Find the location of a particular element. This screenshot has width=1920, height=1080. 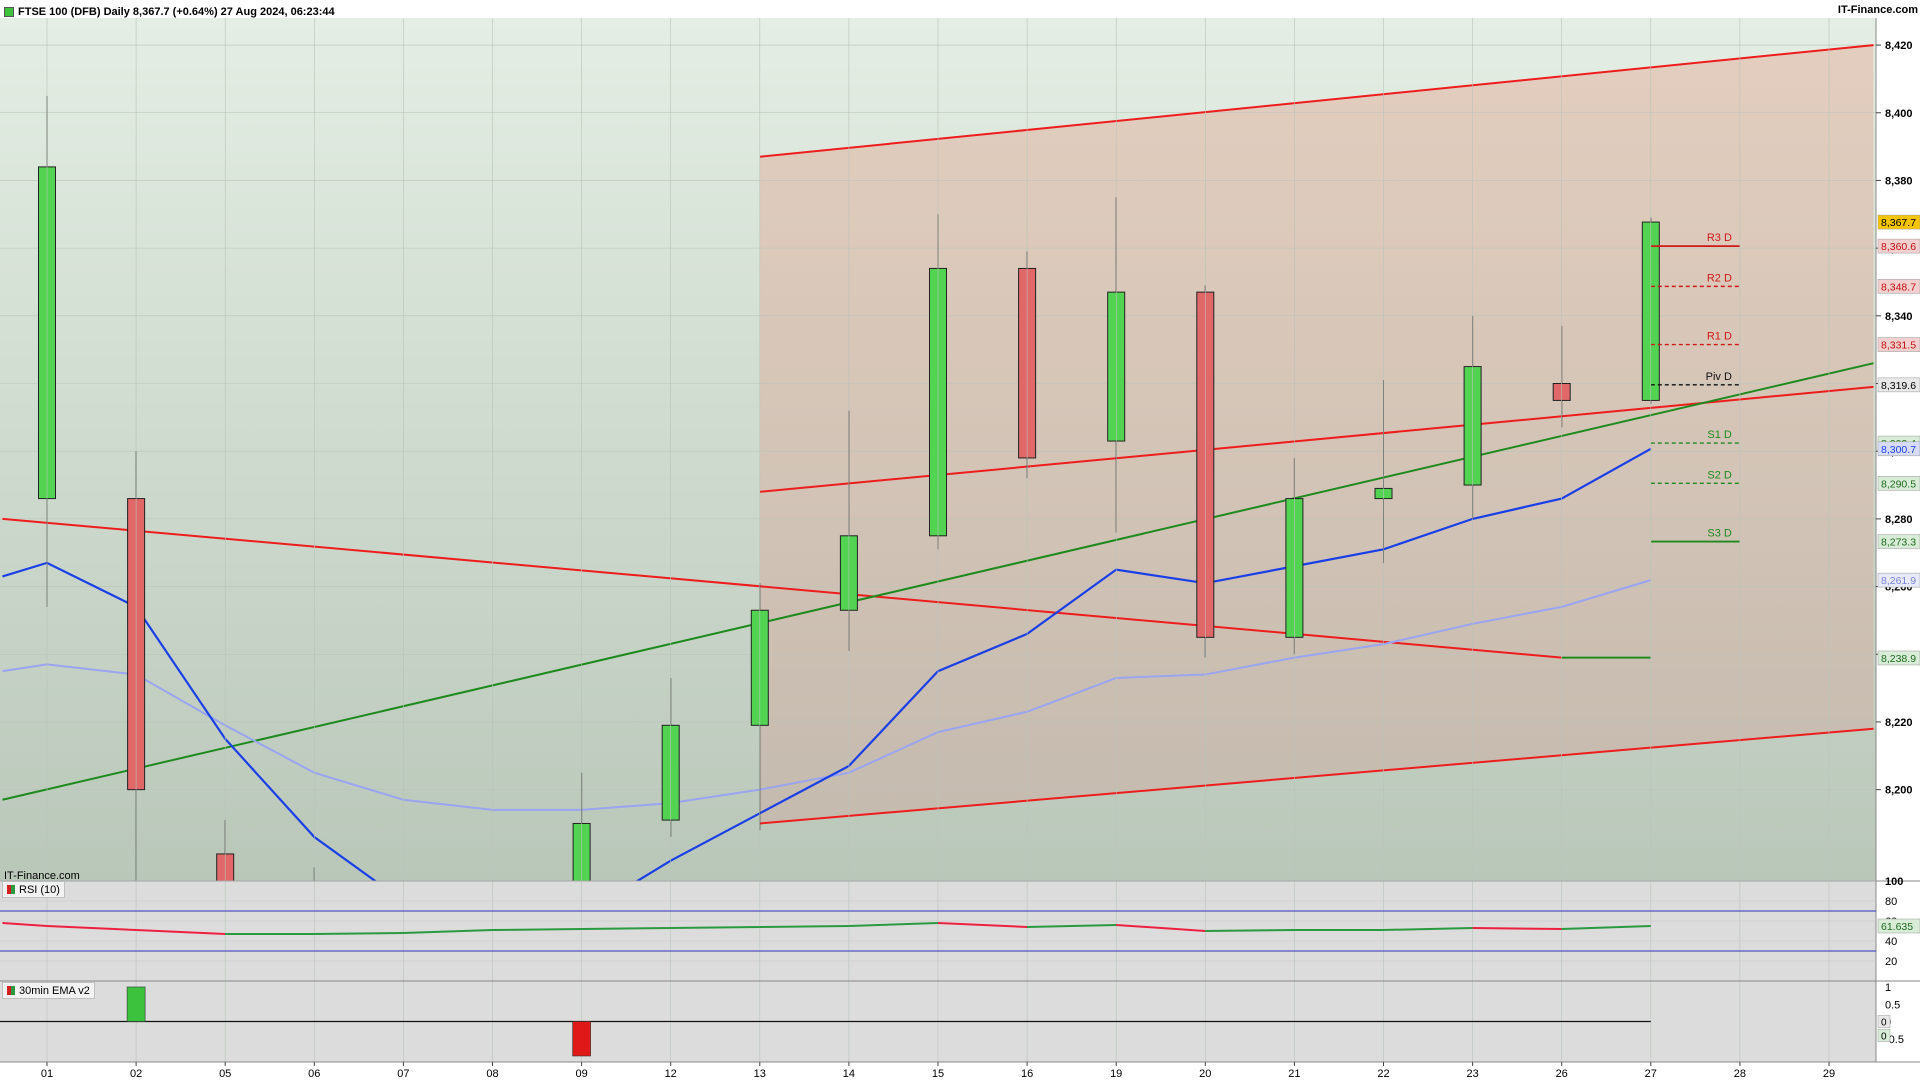

rsi-tick-label: 40 is located at coordinates (1891, 942).